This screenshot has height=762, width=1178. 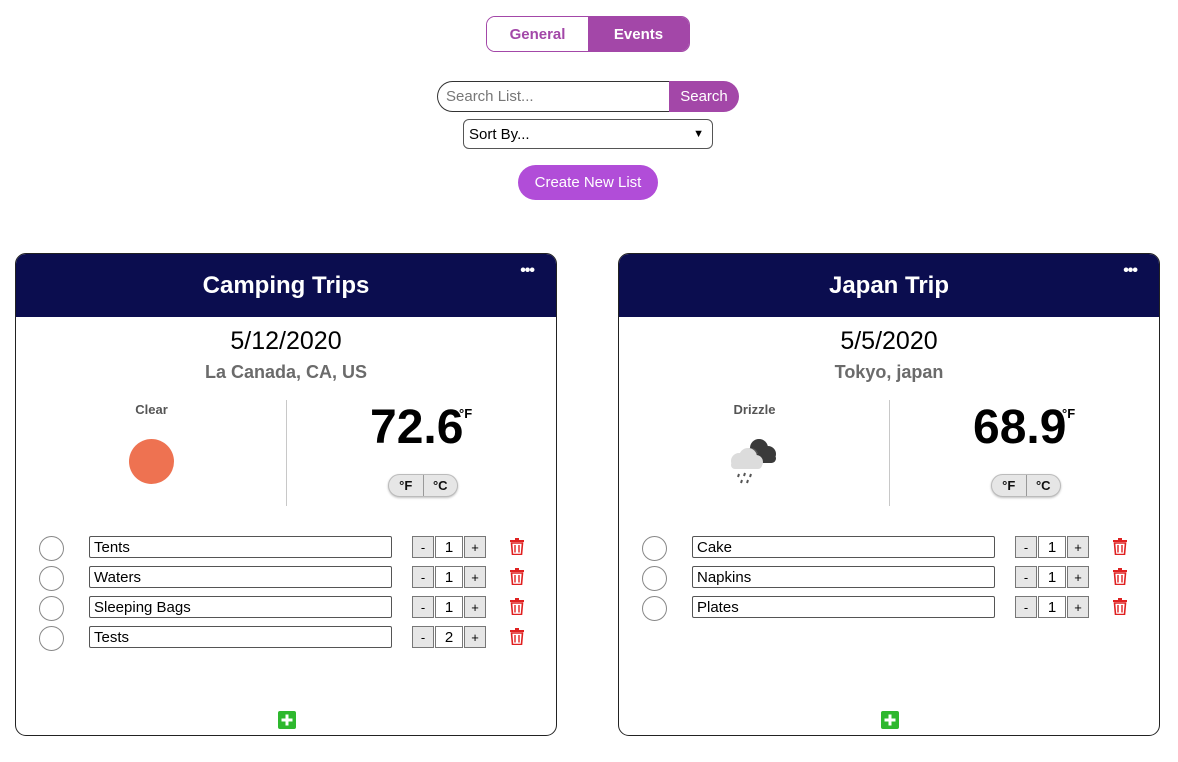 I want to click on weather-description: Clear, so click(x=151, y=409).